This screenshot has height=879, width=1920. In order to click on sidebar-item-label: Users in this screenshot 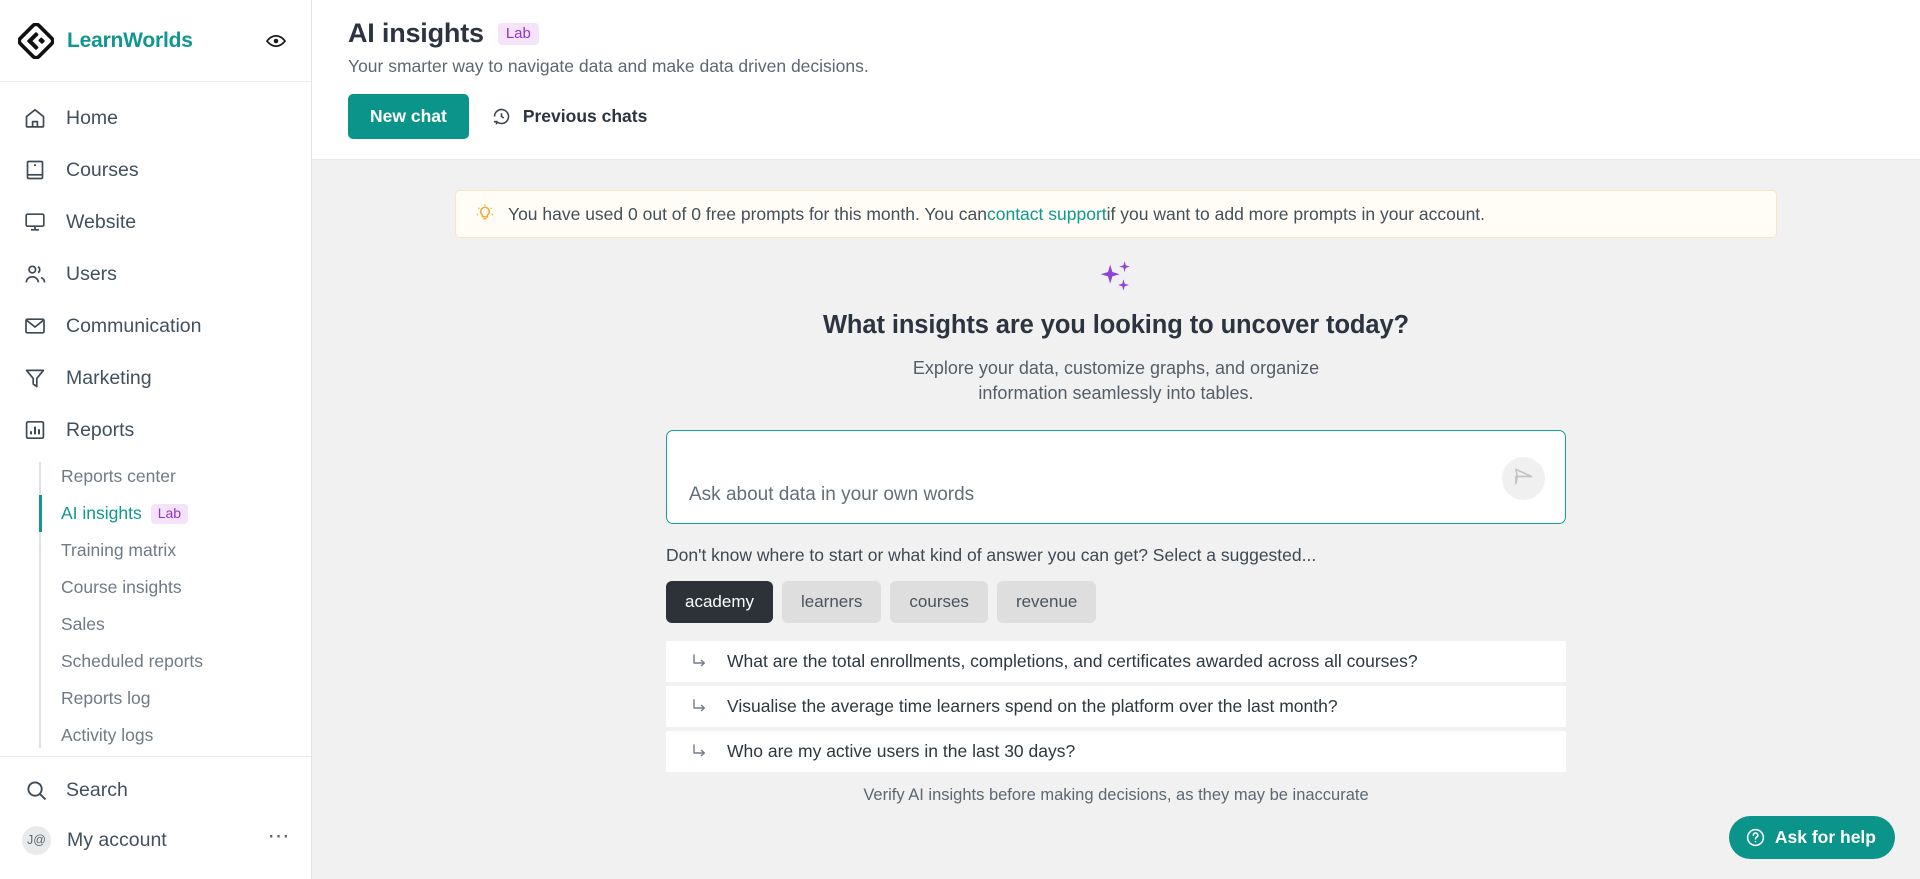, I will do `click(91, 273)`.